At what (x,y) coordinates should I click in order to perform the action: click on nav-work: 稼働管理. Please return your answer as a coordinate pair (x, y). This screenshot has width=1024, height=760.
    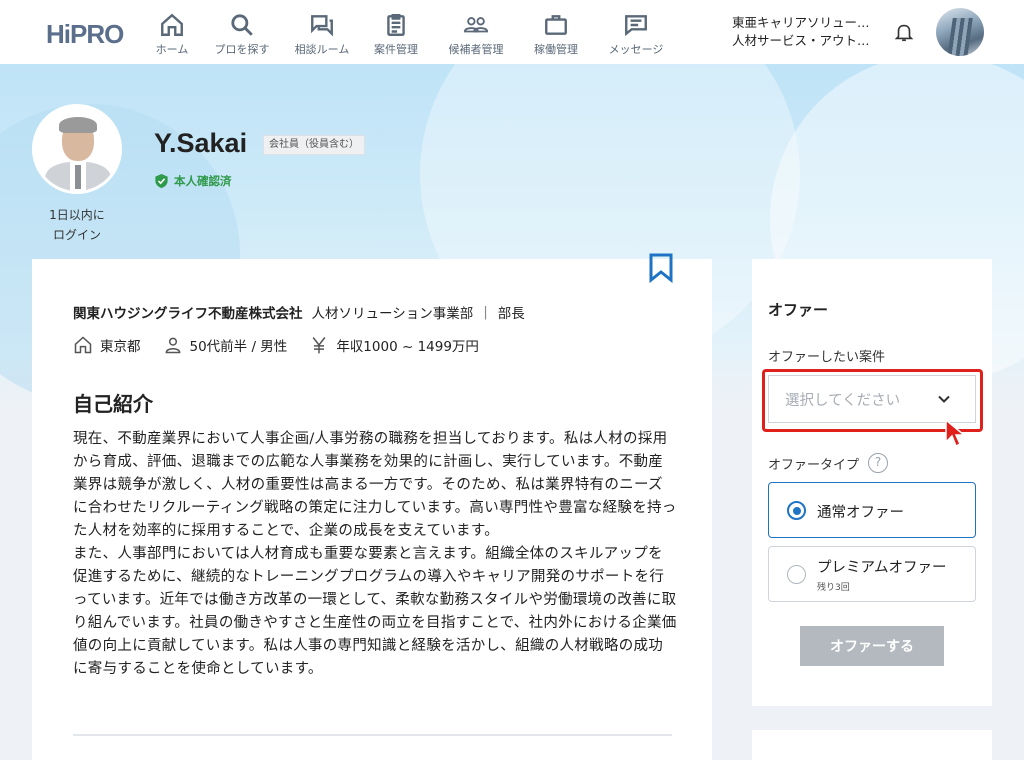
    Looking at the image, I should click on (556, 32).